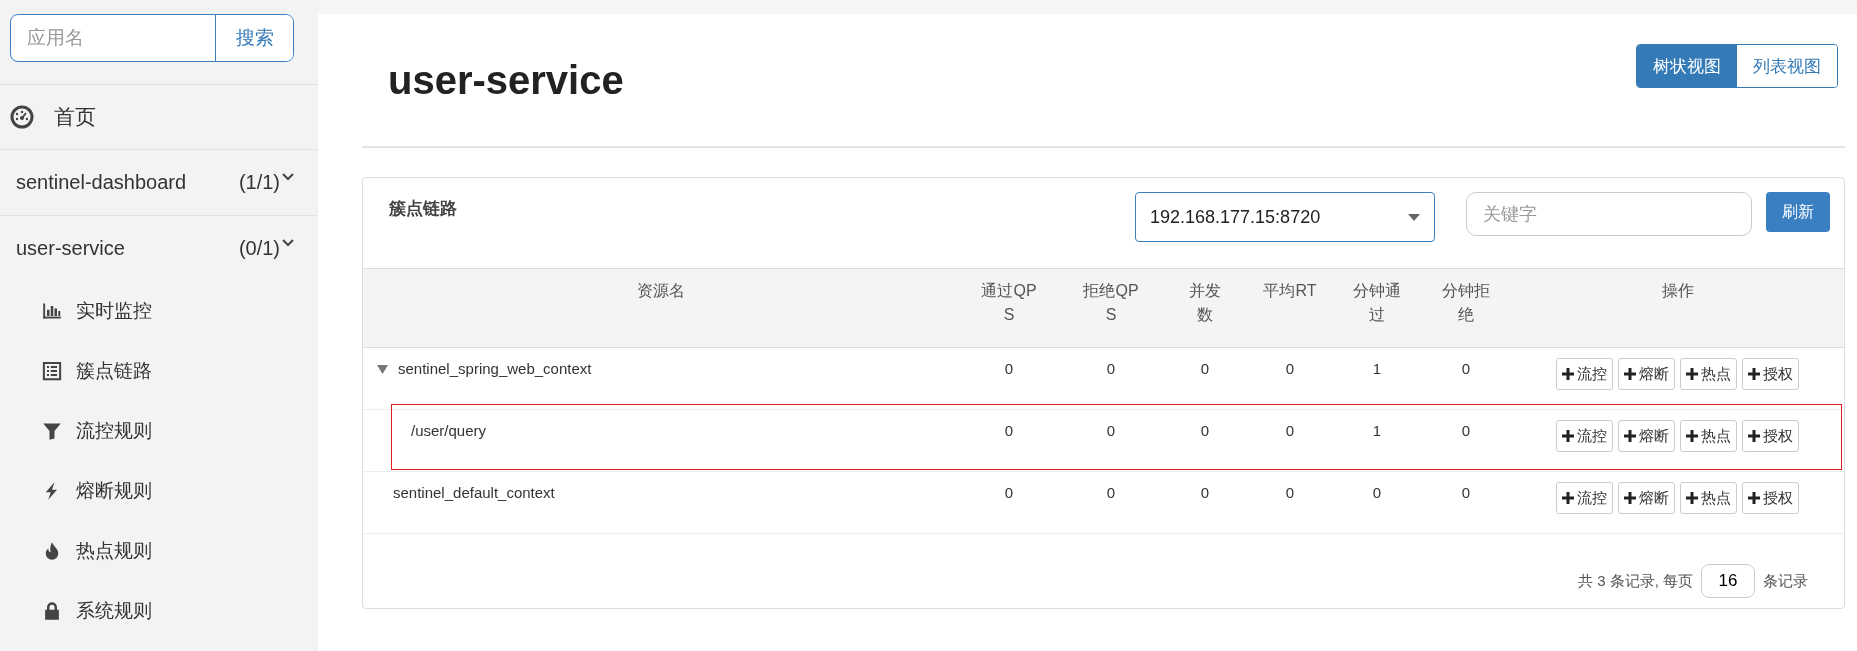  I want to click on page-title: user-service, so click(506, 80).